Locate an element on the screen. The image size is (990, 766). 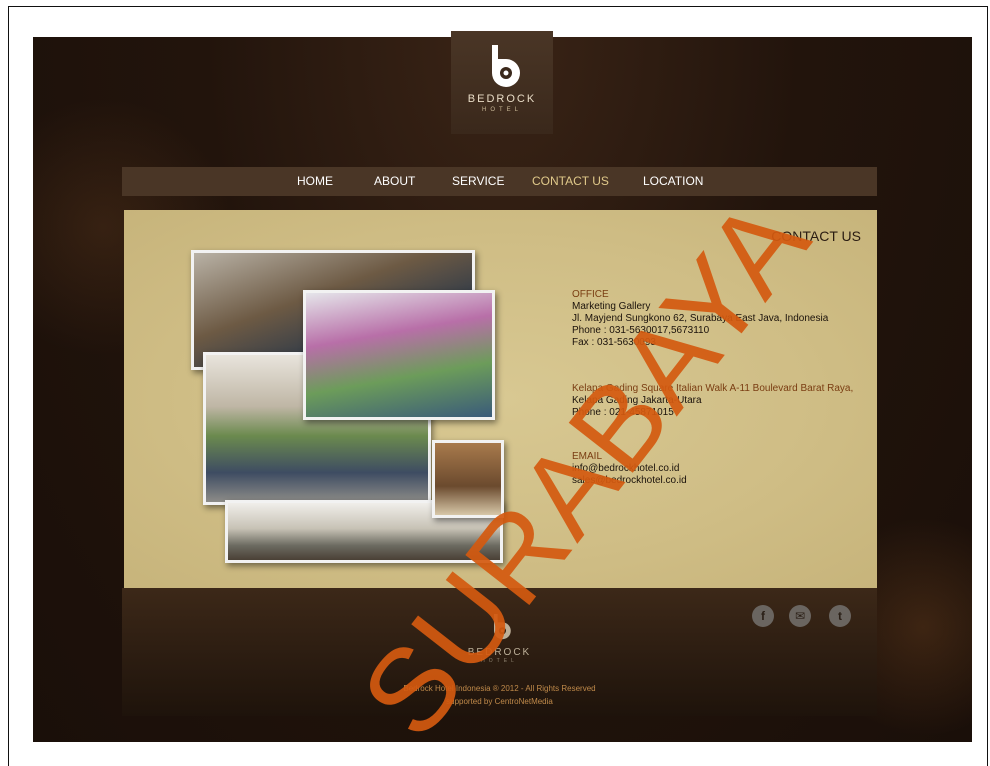
branch-phone: Phone : 021-45871015 is located at coordinates (623, 412).